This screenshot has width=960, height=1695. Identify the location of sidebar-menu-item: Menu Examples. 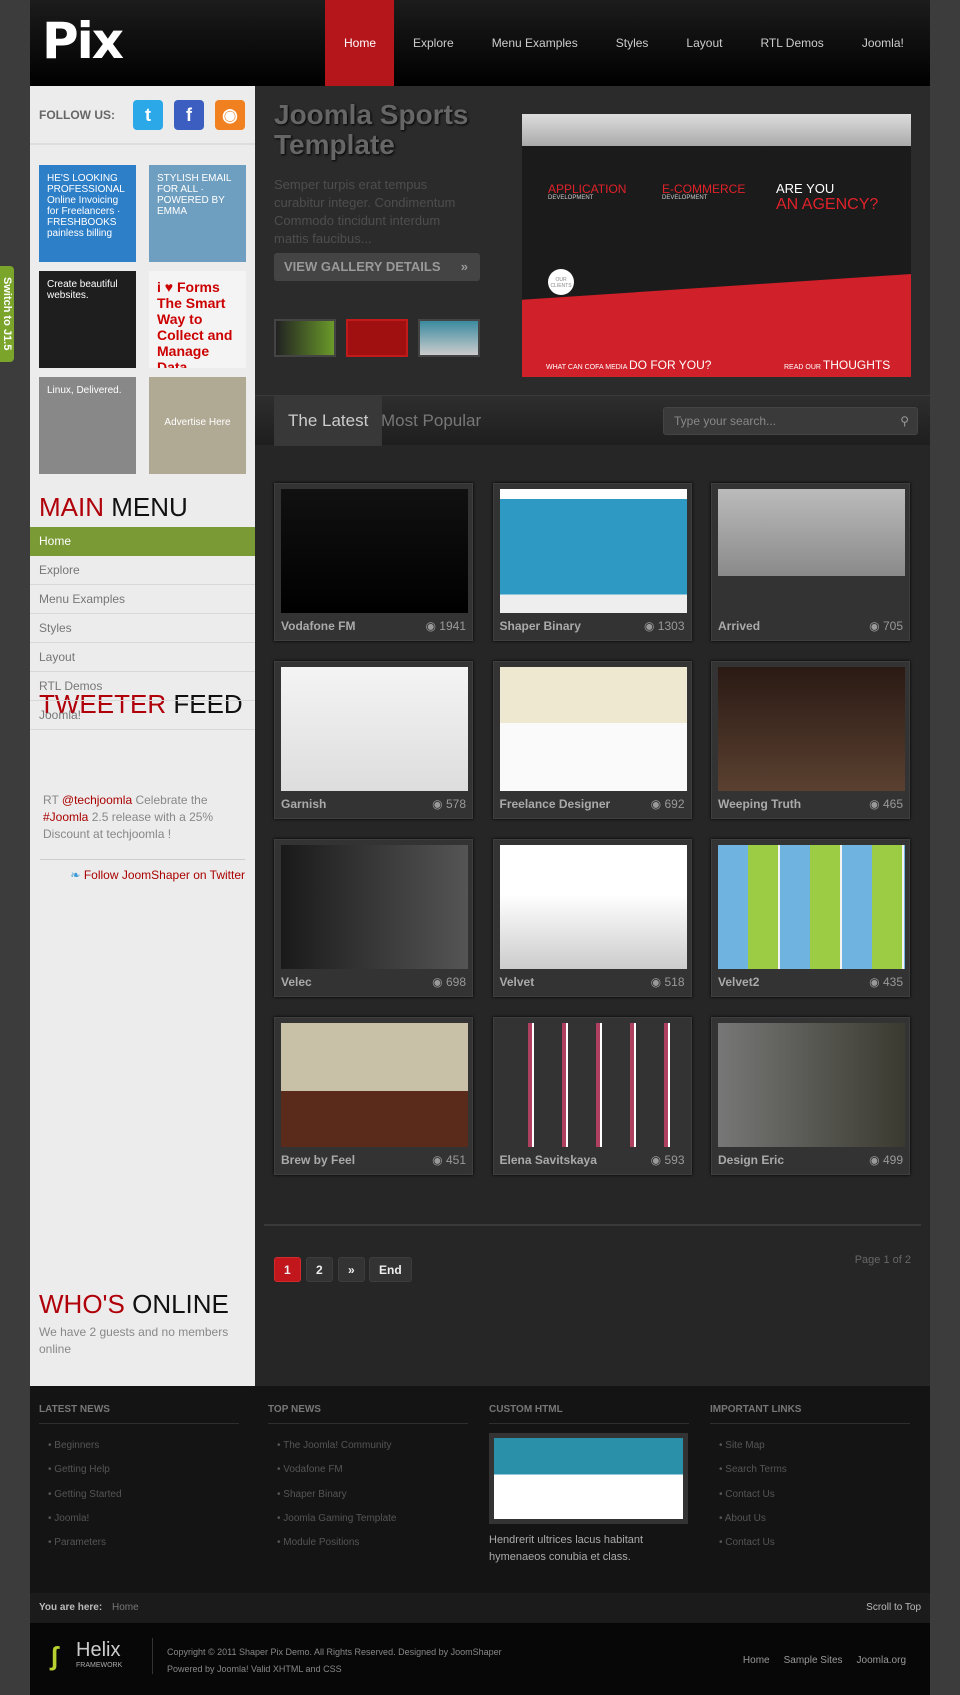
(142, 599).